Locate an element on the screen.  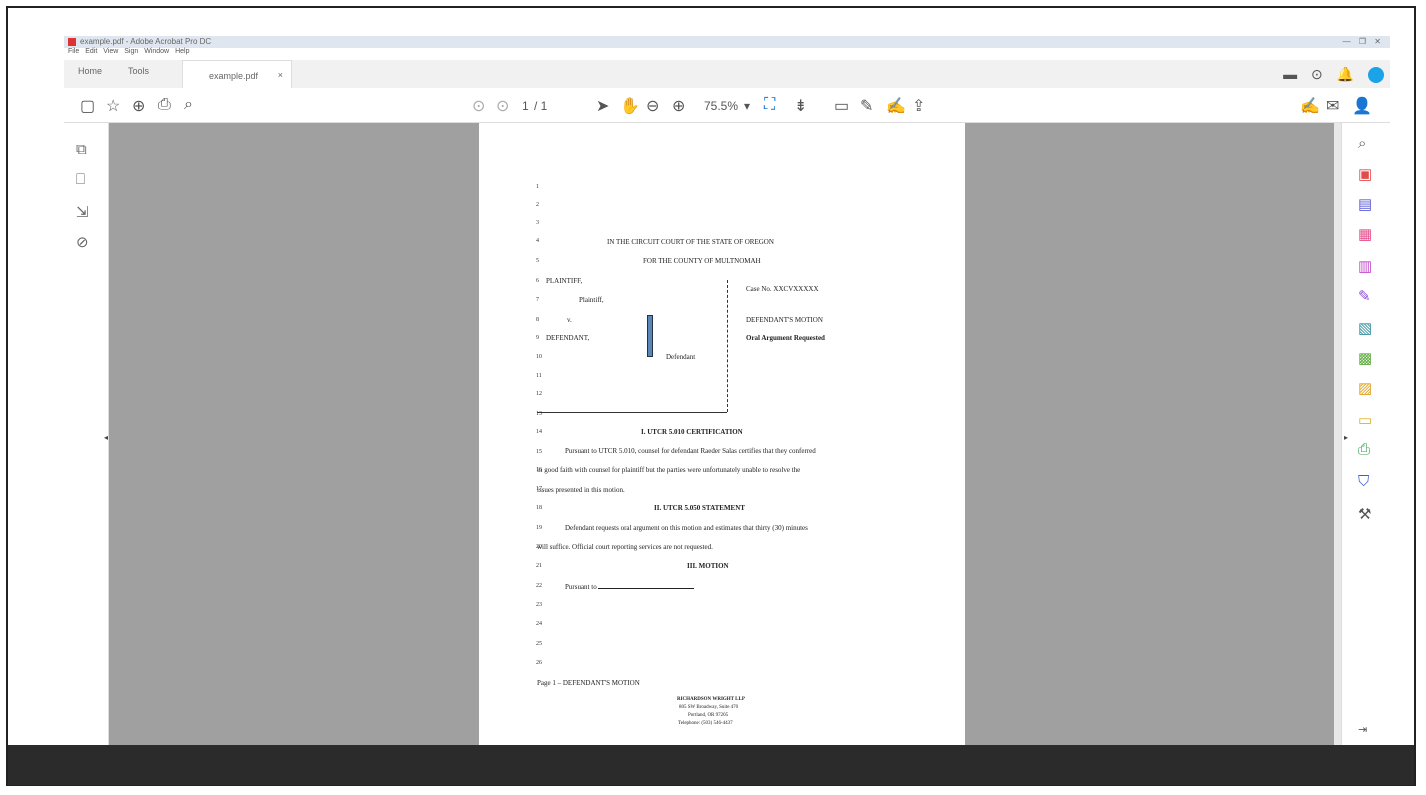
menu-view: View is located at coordinates (110, 51).